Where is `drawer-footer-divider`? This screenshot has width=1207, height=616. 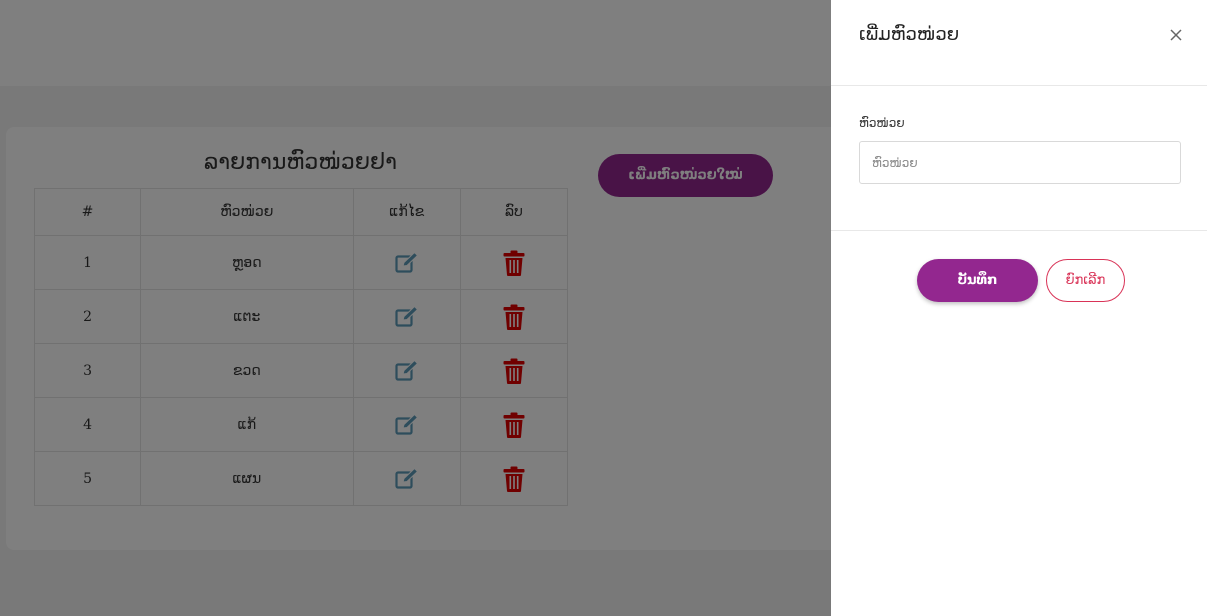 drawer-footer-divider is located at coordinates (1019, 230).